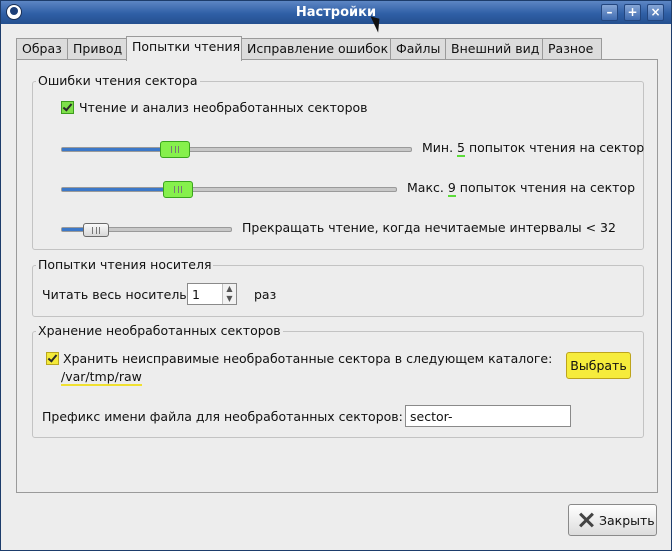 The height and width of the screenshot is (551, 672). I want to click on choose-directory-button: Выбрать, so click(598, 365).